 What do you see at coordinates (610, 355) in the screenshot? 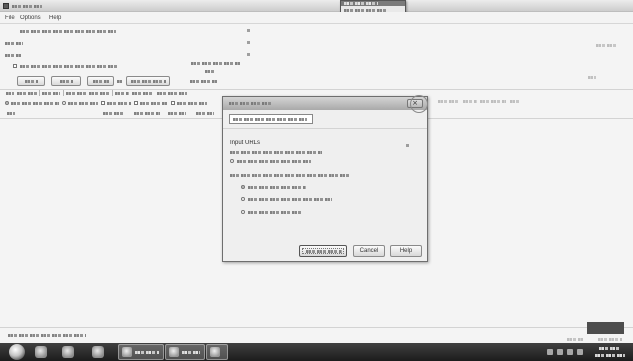
I see `clock-date` at bounding box center [610, 355].